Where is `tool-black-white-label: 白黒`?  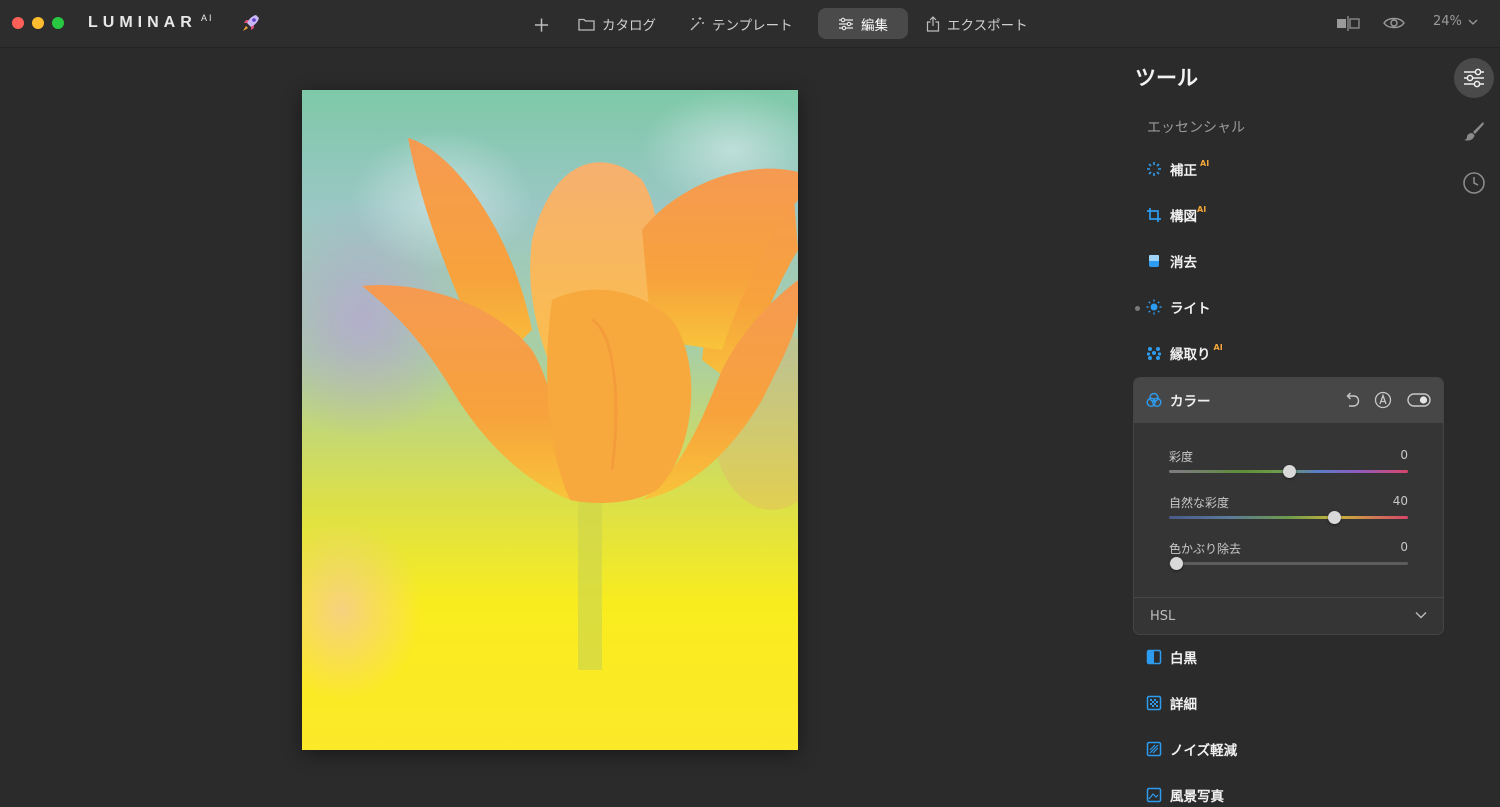 tool-black-white-label: 白黒 is located at coordinates (1183, 659).